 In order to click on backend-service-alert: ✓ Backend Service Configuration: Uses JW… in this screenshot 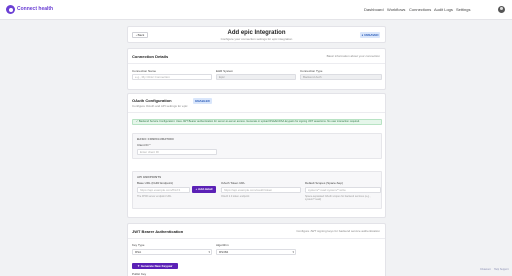, I will do `click(257, 122)`.